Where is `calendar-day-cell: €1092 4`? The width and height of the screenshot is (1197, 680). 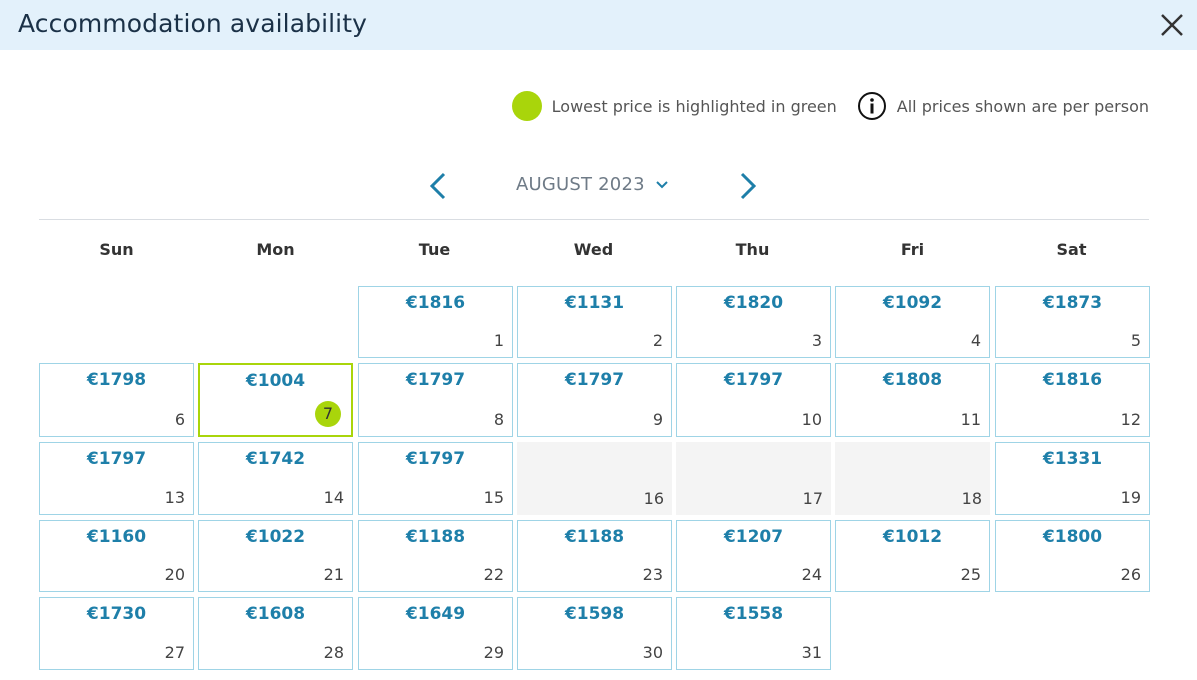
calendar-day-cell: €1092 4 is located at coordinates (912, 322).